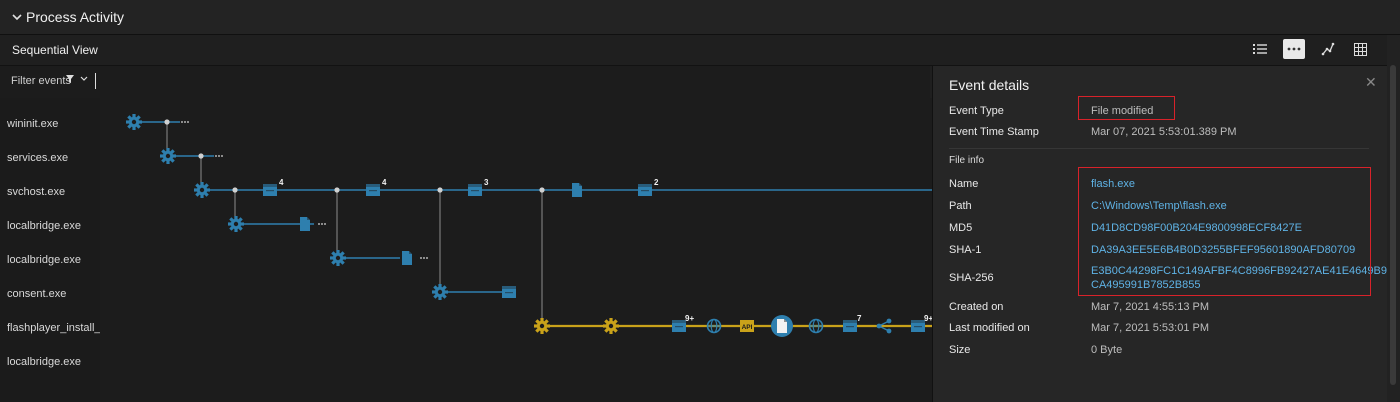 Image resolution: width=1400 pixels, height=402 pixels. What do you see at coordinates (1328, 49) in the screenshot?
I see `graph-view-icon` at bounding box center [1328, 49].